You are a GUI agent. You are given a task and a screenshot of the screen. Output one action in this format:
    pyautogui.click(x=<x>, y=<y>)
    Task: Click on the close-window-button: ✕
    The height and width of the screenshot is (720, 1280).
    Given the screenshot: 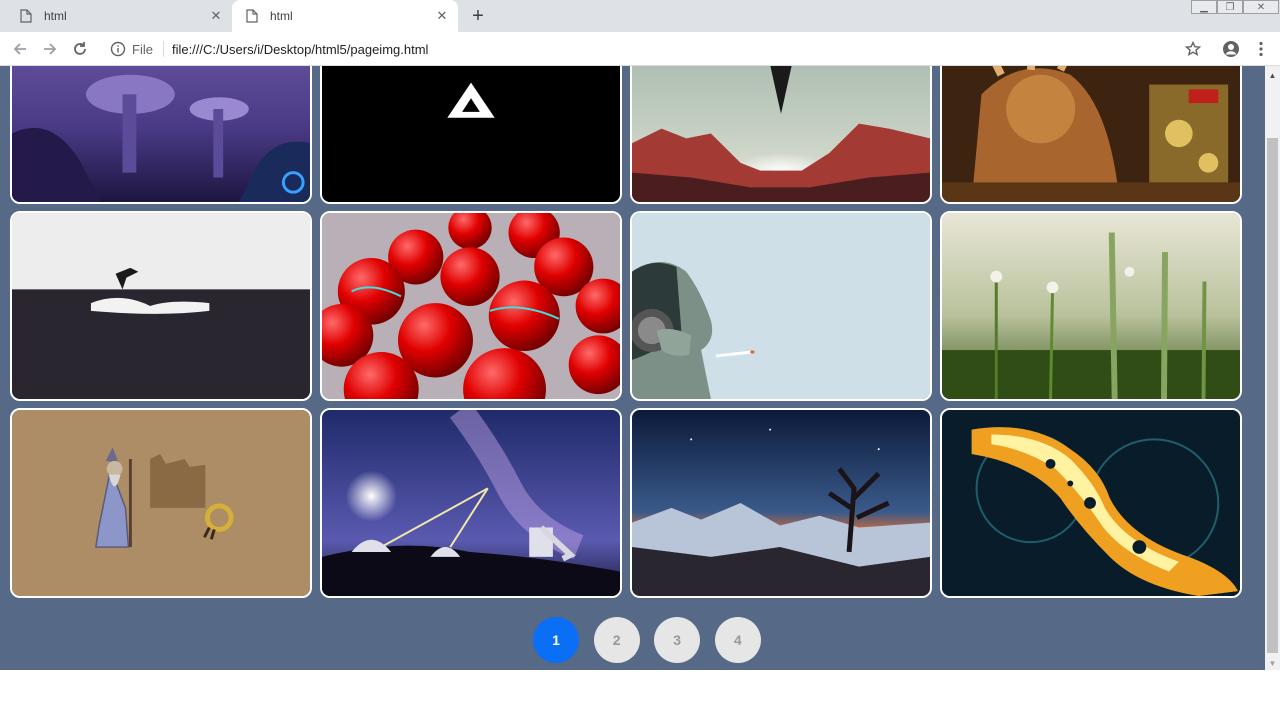 What is the action you would take?
    pyautogui.click(x=1261, y=7)
    